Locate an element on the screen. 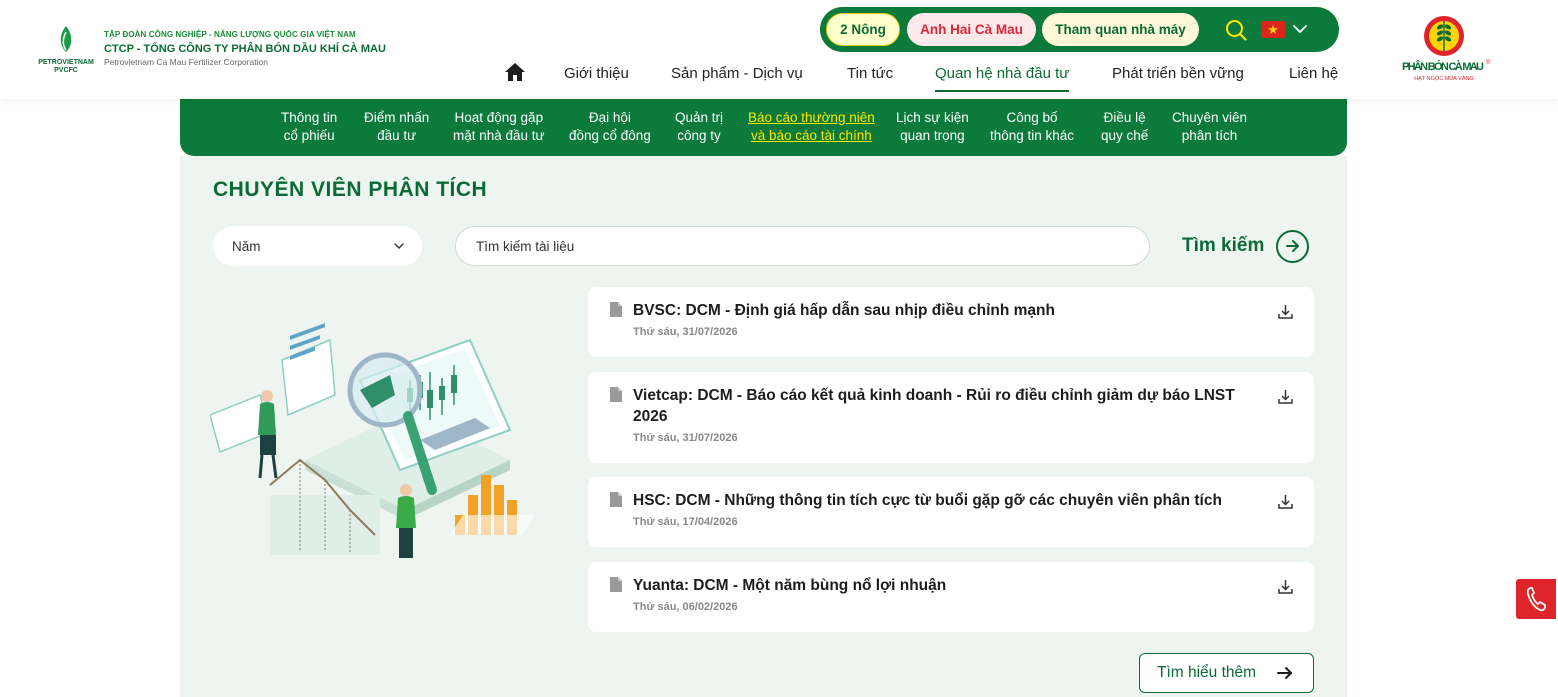  page-title: CHUYÊN VIÊN PHÂN TÍCH is located at coordinates (350, 189).